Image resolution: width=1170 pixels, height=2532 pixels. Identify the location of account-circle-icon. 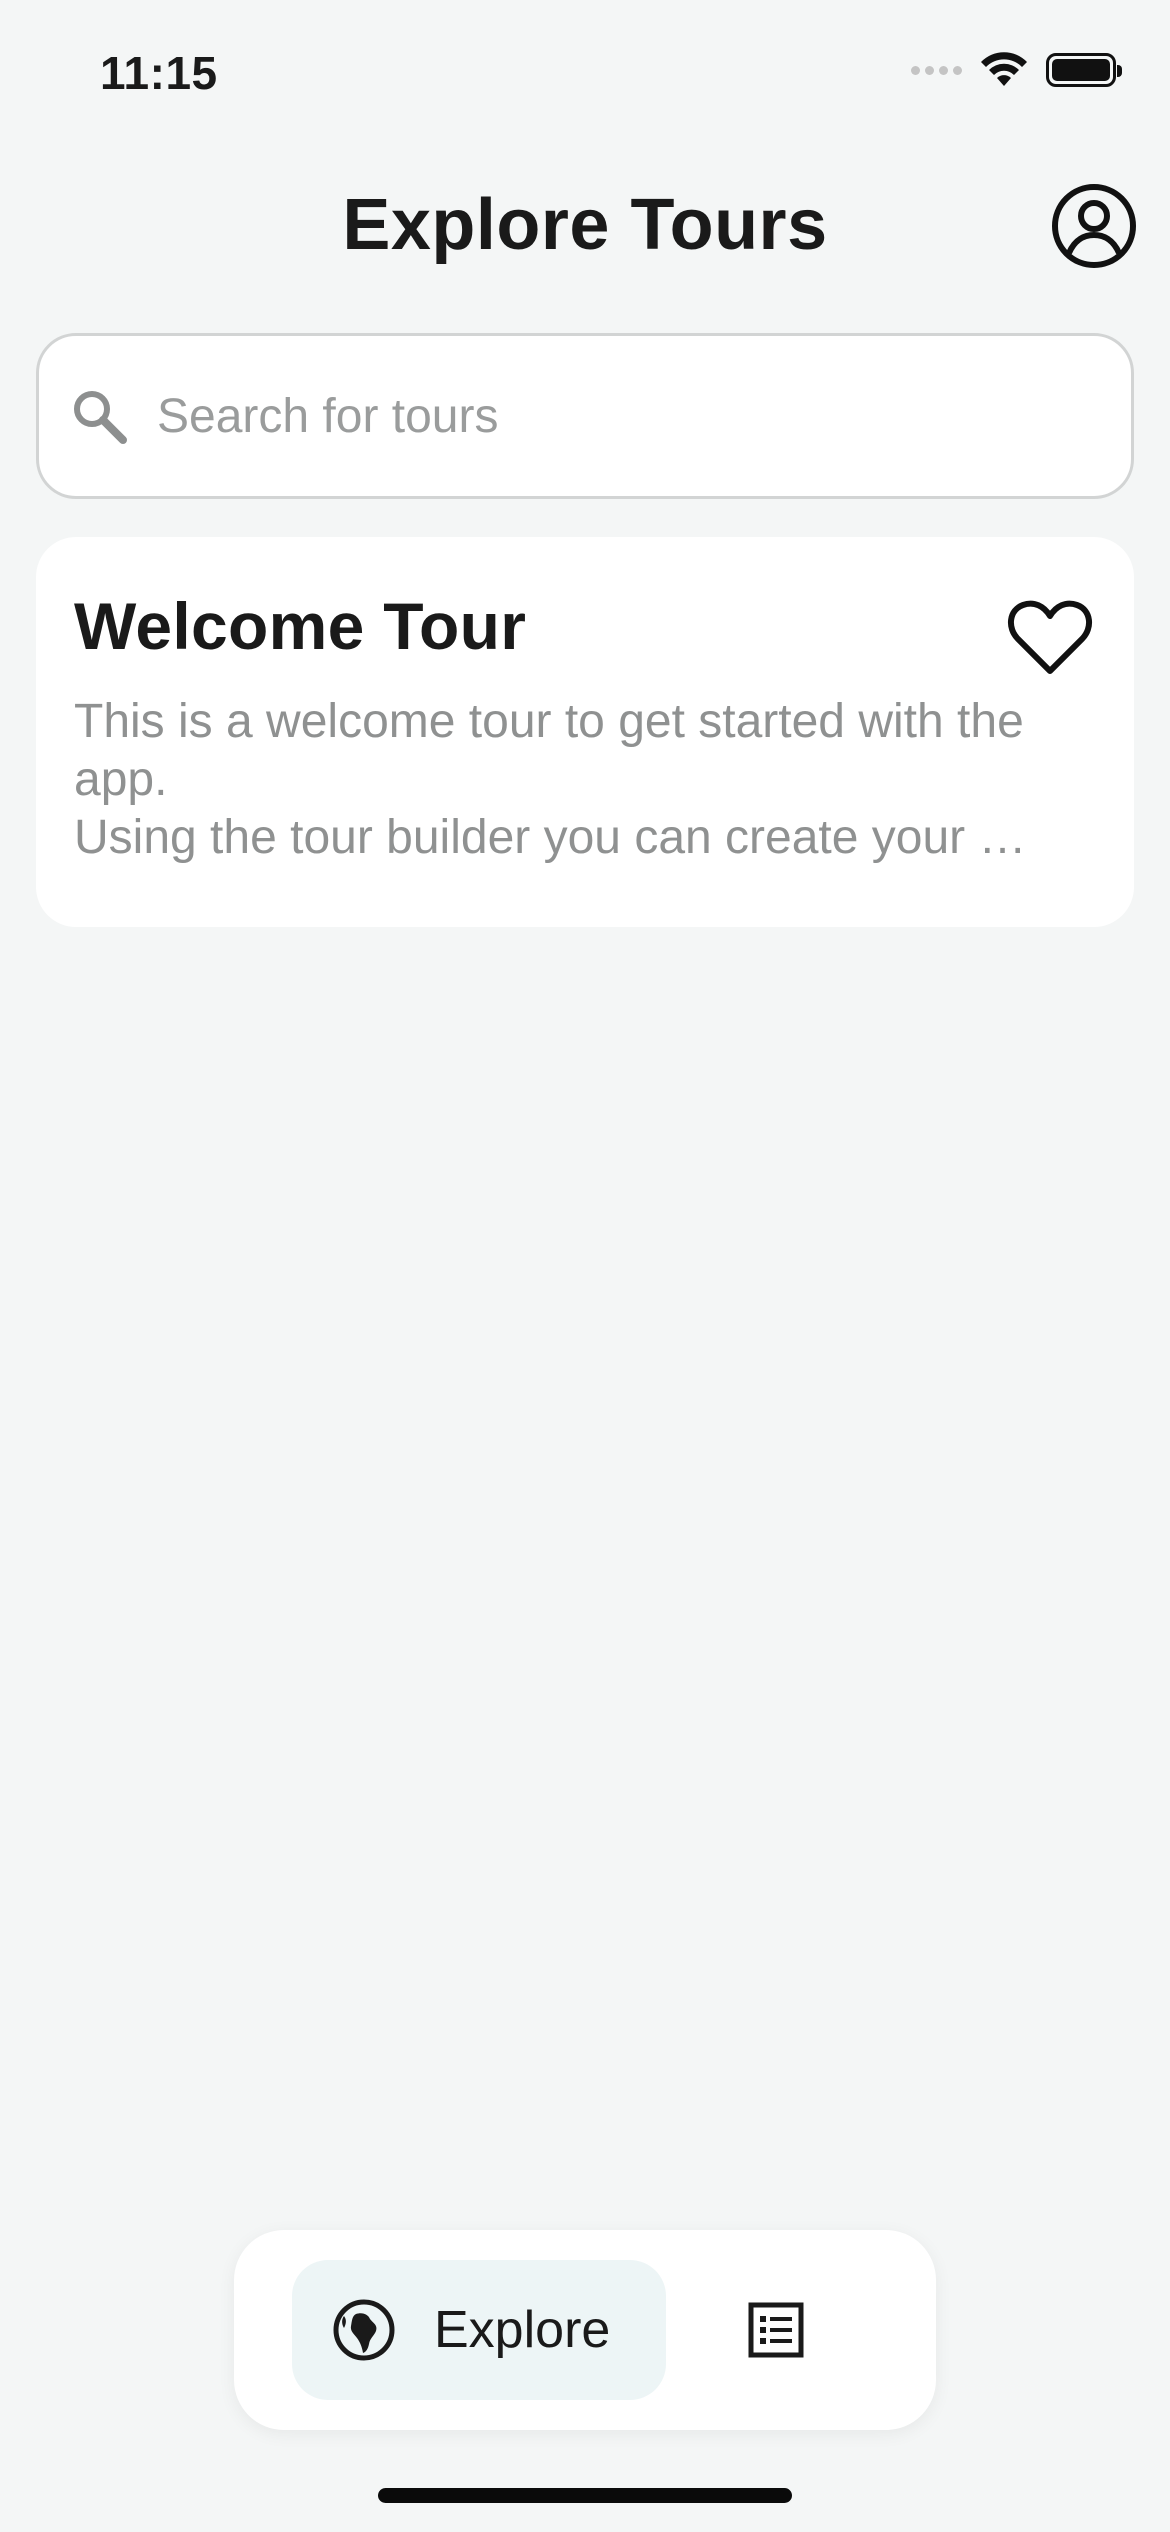
(1094, 226).